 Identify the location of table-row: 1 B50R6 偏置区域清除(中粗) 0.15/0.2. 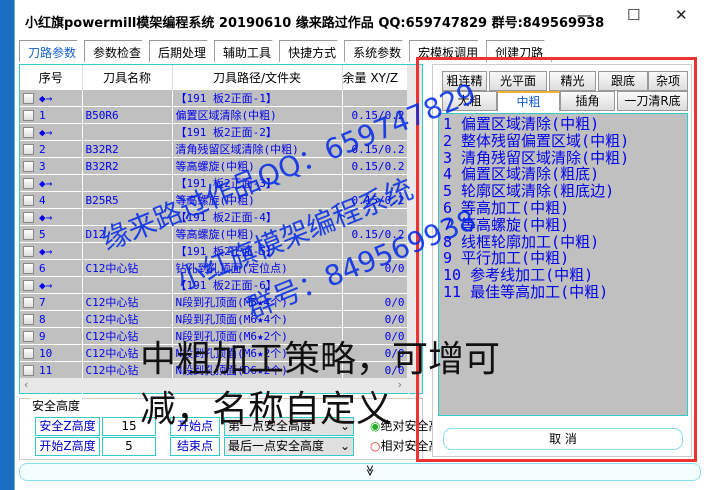
(214, 115).